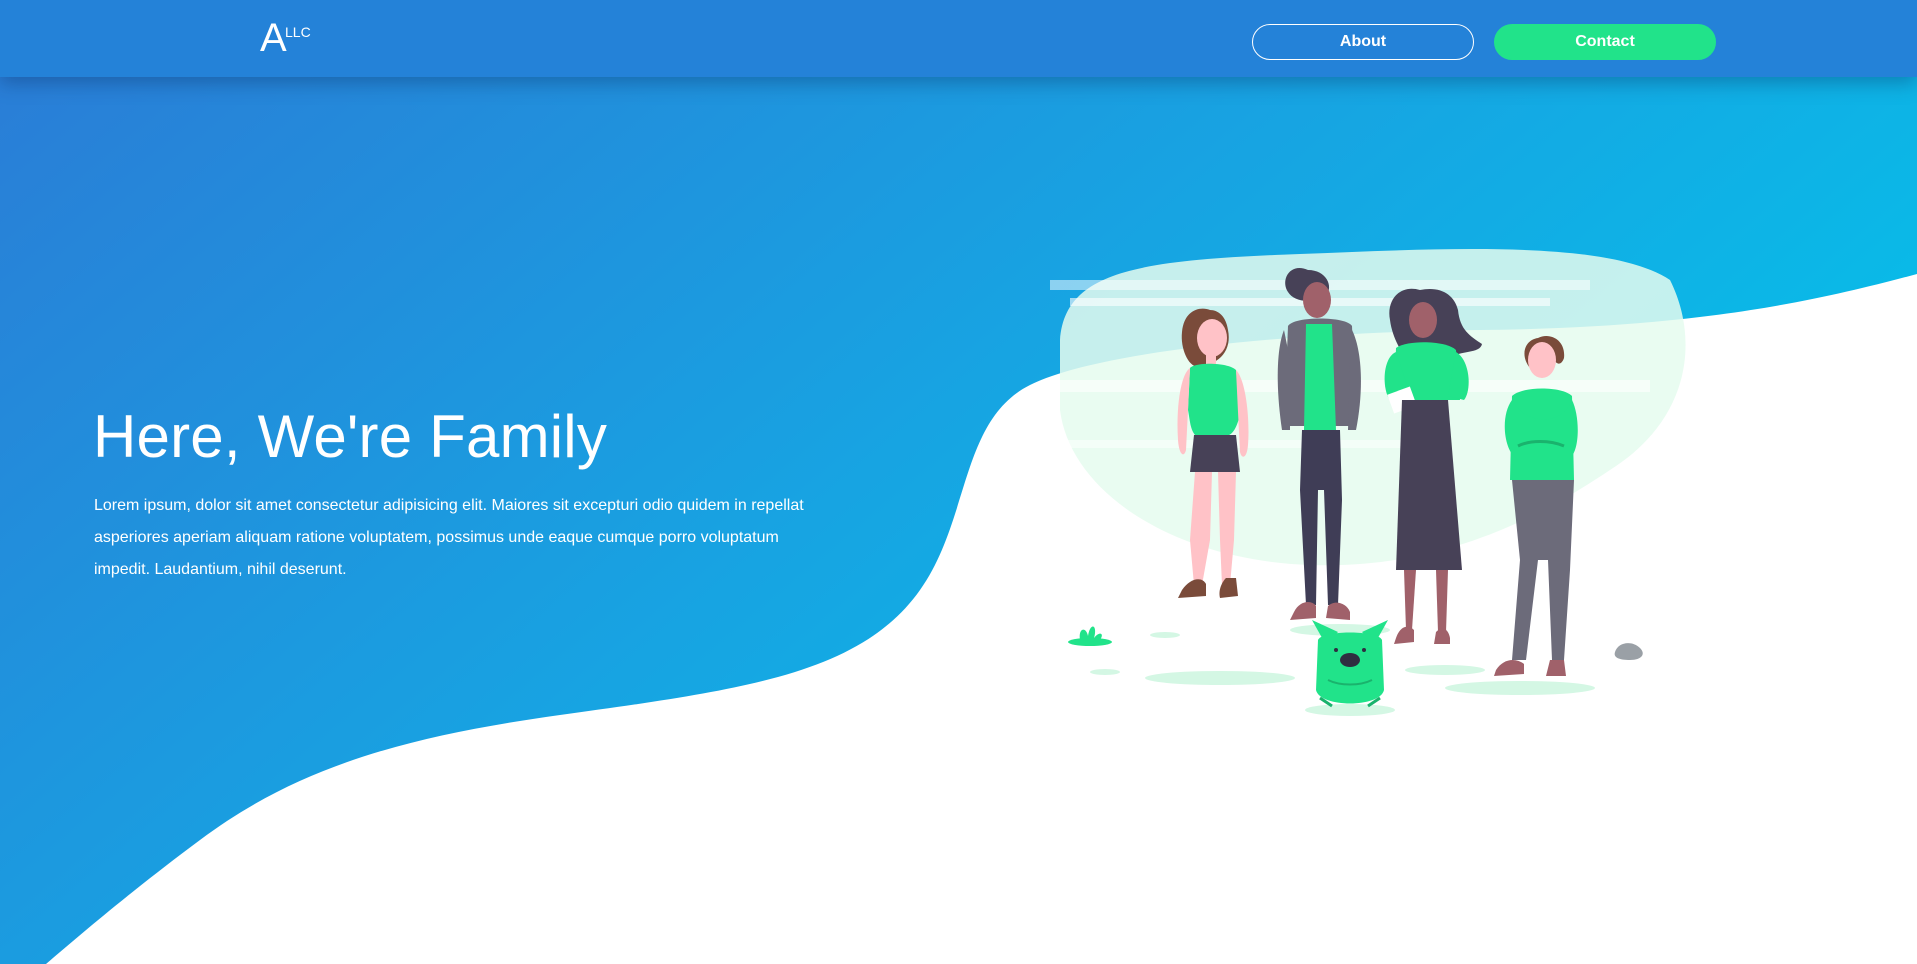 The image size is (1917, 964). I want to click on brand-logo: A LLC, so click(285, 38).